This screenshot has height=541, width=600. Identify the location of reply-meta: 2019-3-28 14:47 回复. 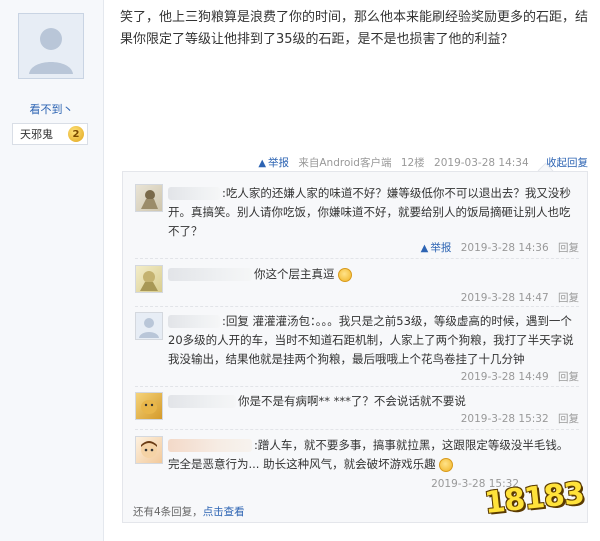
(517, 297).